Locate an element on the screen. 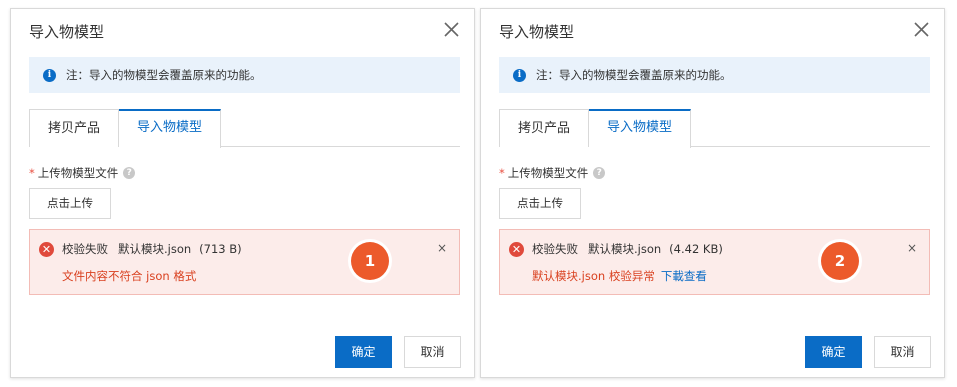  error-file-size: (4.42 KB) is located at coordinates (696, 249).